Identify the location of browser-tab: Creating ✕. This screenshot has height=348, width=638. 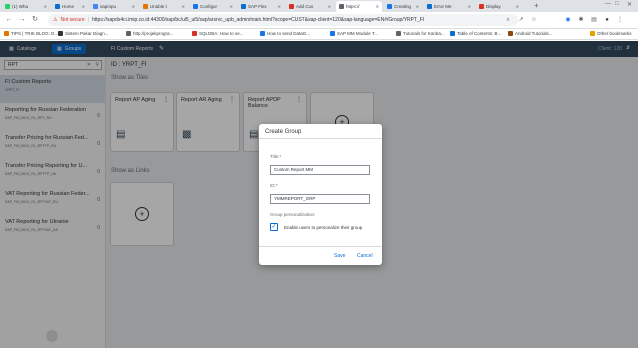
(403, 6).